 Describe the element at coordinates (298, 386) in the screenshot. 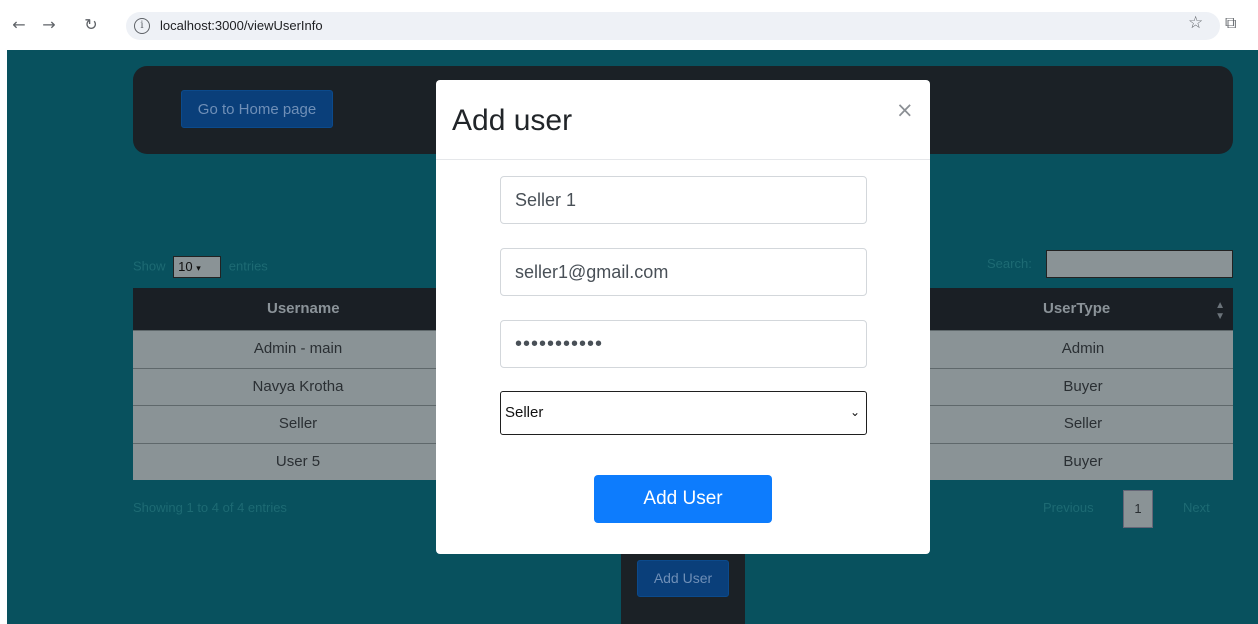

I see `cell-username: Navya Krotha` at that location.